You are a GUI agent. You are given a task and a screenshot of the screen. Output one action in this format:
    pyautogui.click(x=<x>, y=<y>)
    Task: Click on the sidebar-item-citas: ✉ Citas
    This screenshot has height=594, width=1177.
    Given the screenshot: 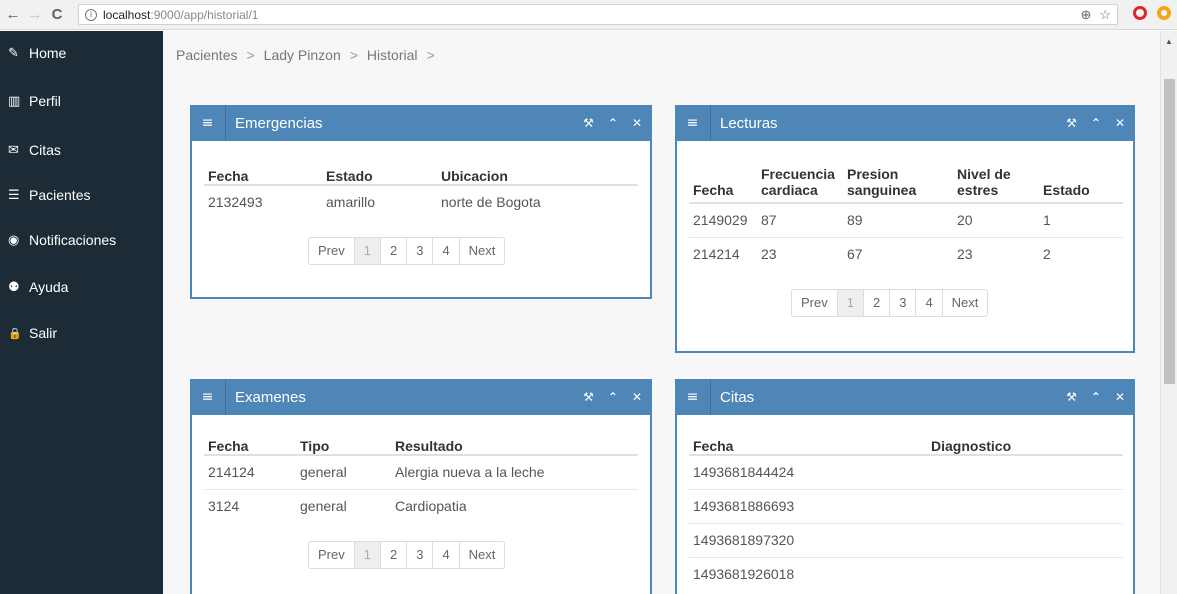 What is the action you would take?
    pyautogui.click(x=34, y=150)
    